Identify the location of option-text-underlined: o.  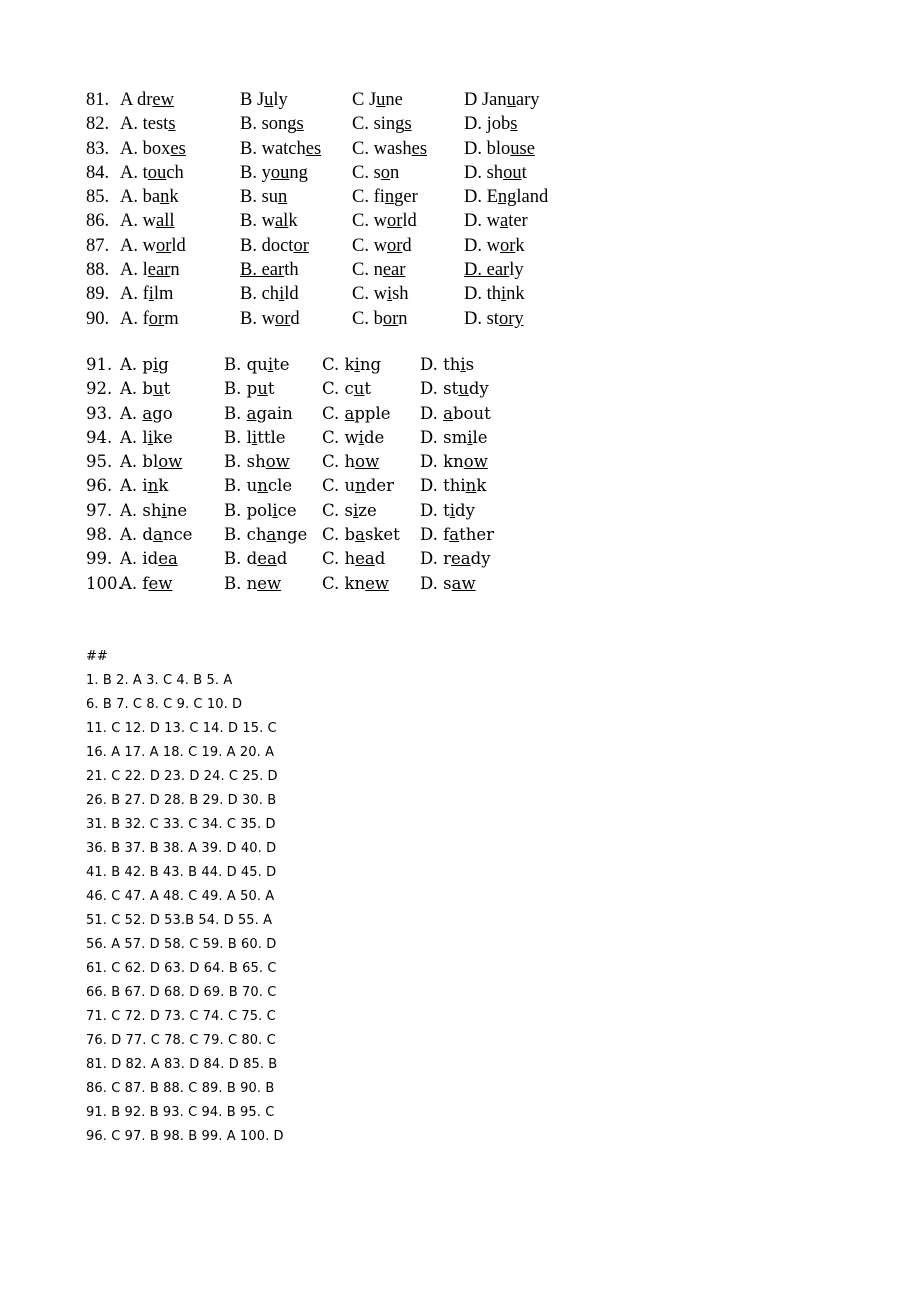
(385, 172).